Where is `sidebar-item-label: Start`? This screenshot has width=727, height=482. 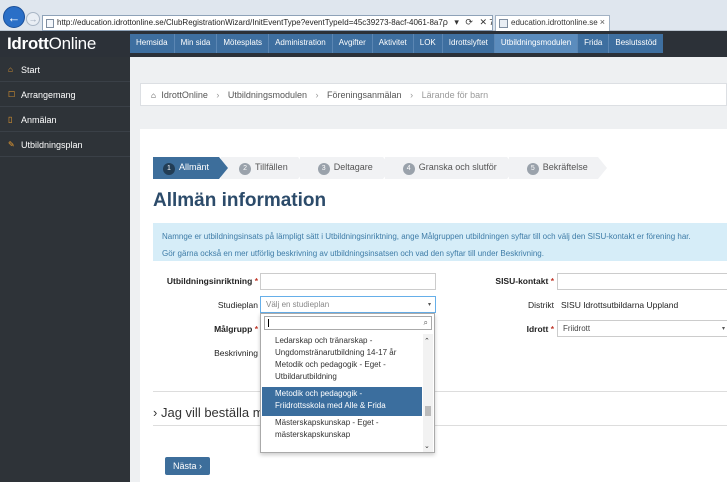 sidebar-item-label: Start is located at coordinates (31, 70).